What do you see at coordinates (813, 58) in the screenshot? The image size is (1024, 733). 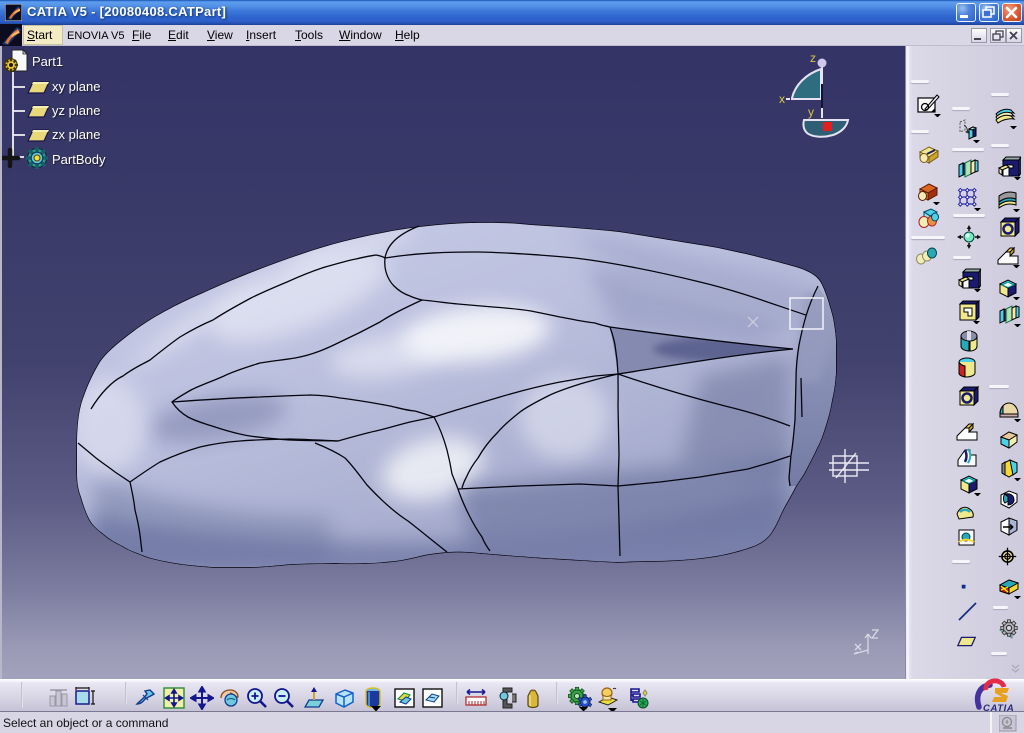 I see `svg-text: z` at bounding box center [813, 58].